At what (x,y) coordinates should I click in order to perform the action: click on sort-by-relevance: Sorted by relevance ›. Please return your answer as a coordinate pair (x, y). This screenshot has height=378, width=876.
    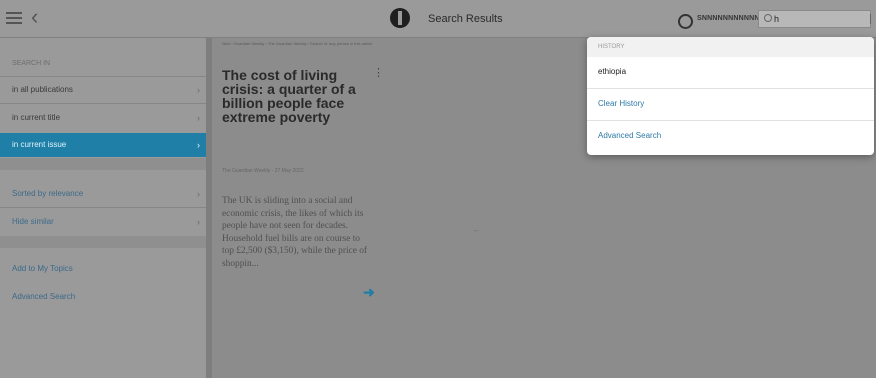
    Looking at the image, I should click on (103, 194).